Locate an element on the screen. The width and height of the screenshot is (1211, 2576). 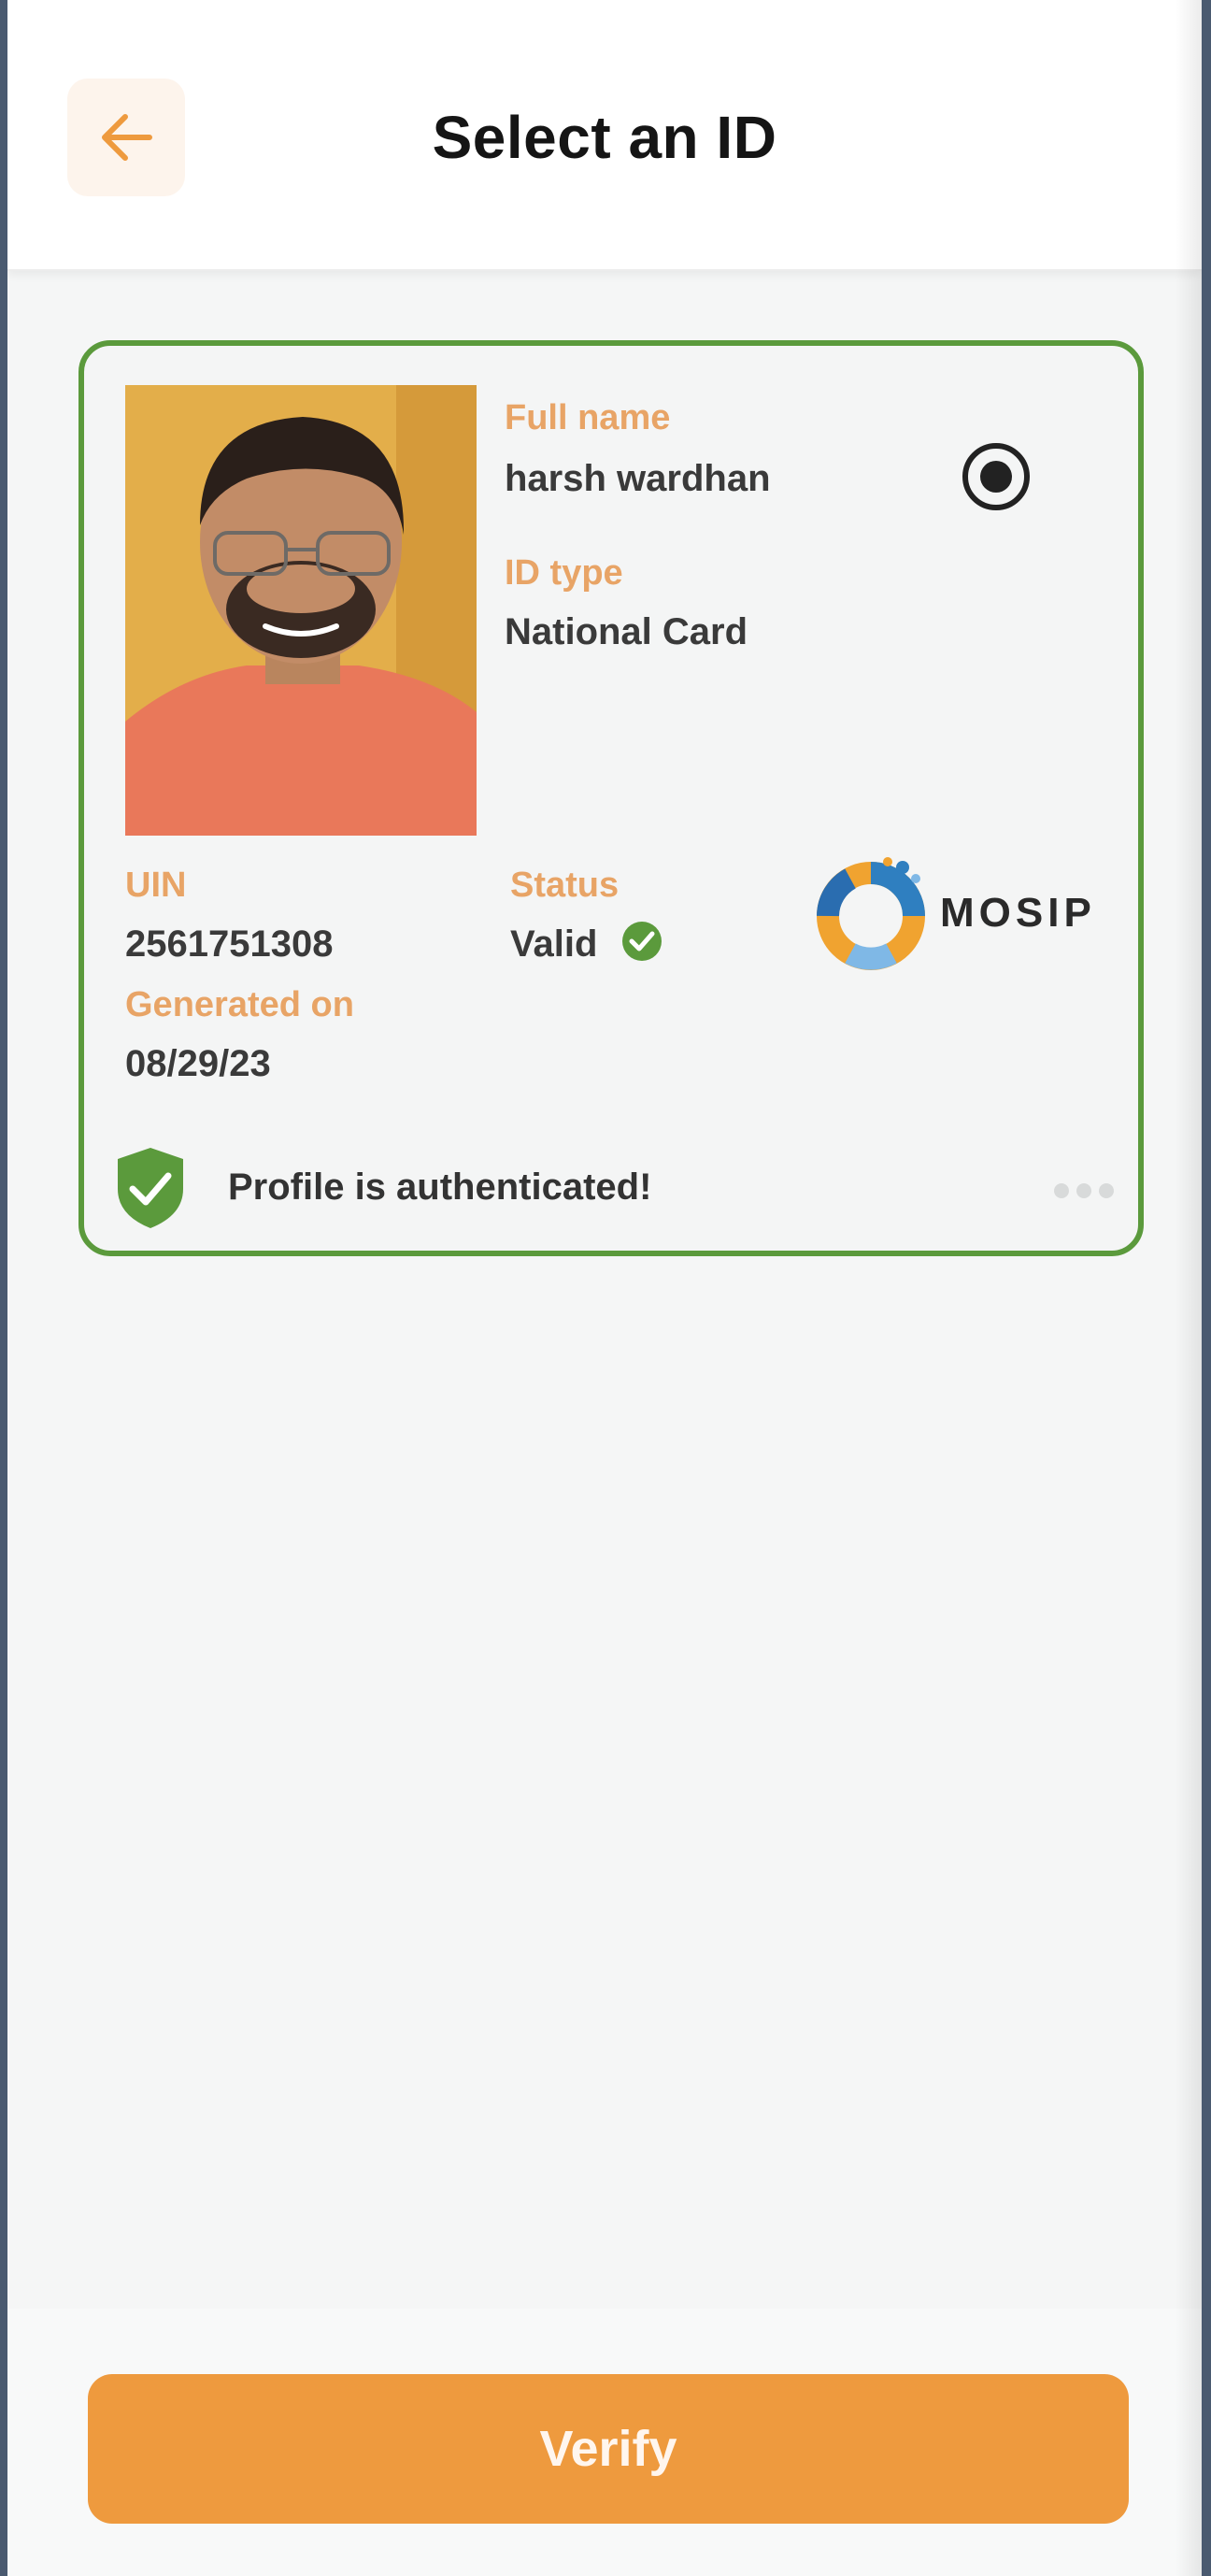
status-label: Status is located at coordinates (565, 885).